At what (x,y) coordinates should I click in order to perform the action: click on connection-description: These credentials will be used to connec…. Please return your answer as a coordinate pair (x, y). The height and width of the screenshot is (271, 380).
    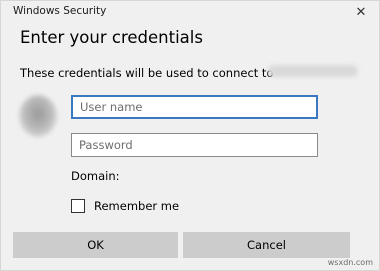
    Looking at the image, I should click on (147, 73).